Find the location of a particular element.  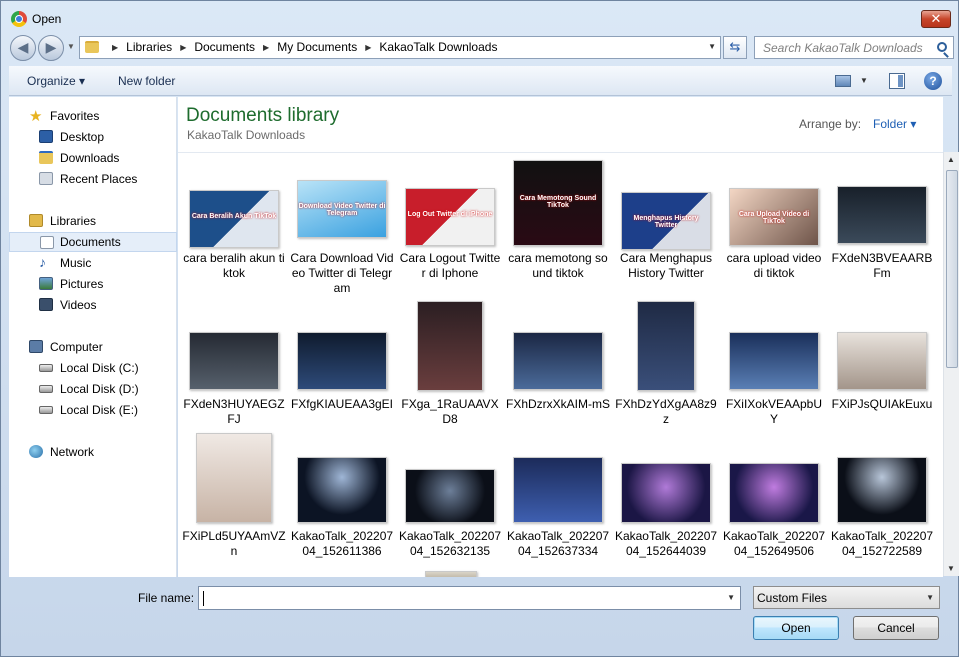

nav-computer: Computer is located at coordinates (93, 347).